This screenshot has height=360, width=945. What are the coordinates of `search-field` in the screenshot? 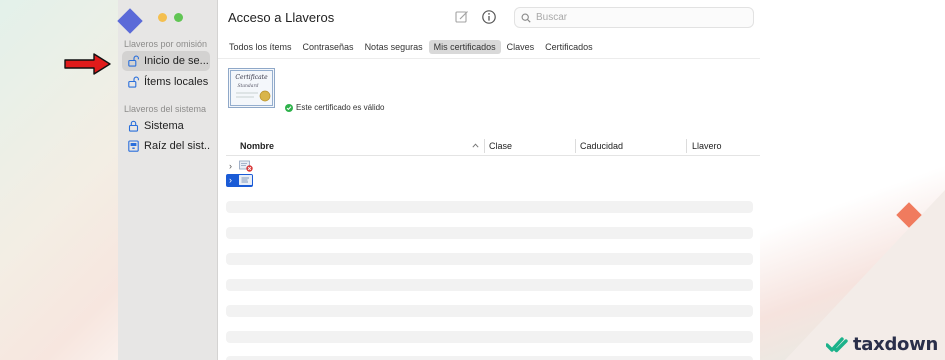 It's located at (634, 17).